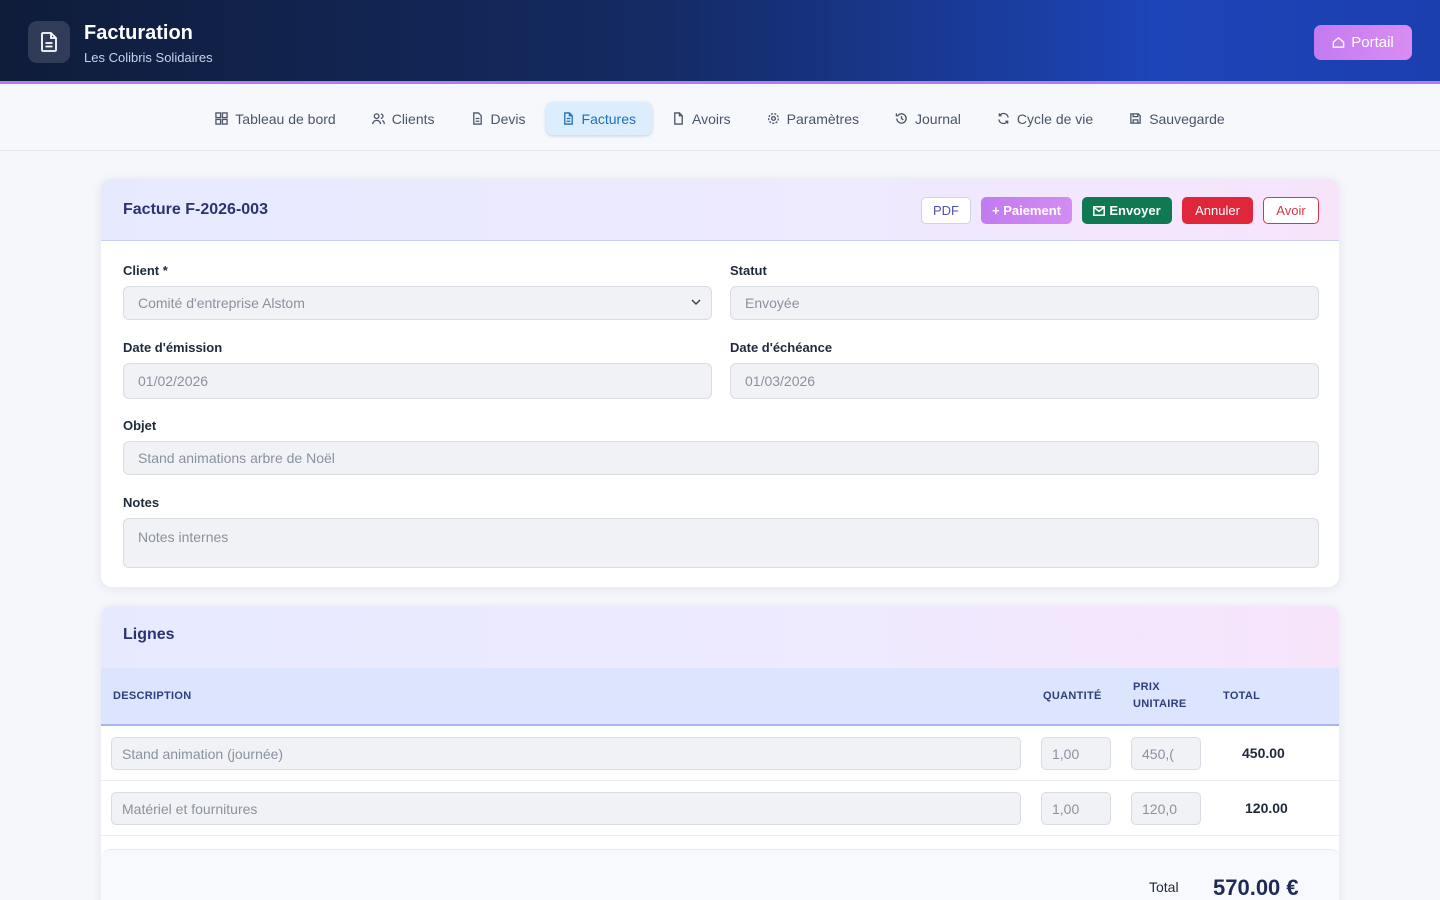  Describe the element at coordinates (1263, 753) in the screenshot. I see `line-total: 450.00` at that location.